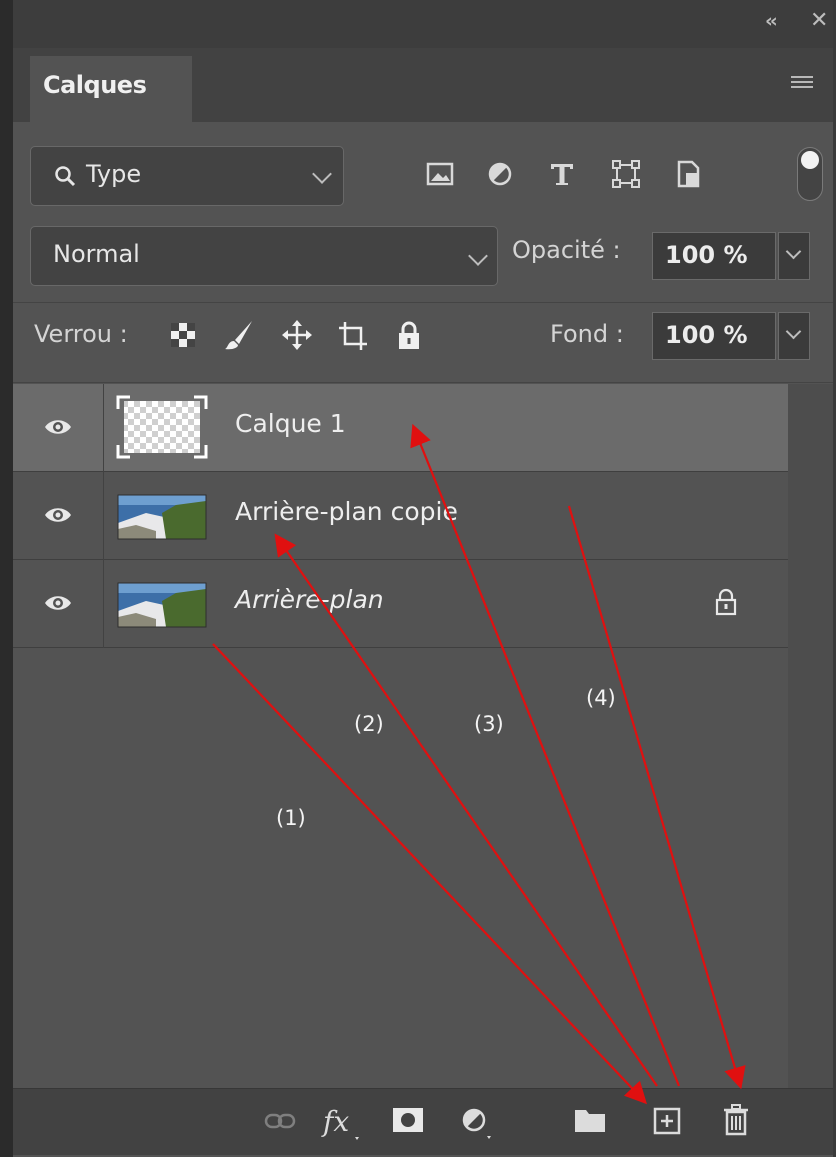 The image size is (836, 1157). Describe the element at coordinates (566, 250) in the screenshot. I see `opacity-label: Opacité :` at that location.